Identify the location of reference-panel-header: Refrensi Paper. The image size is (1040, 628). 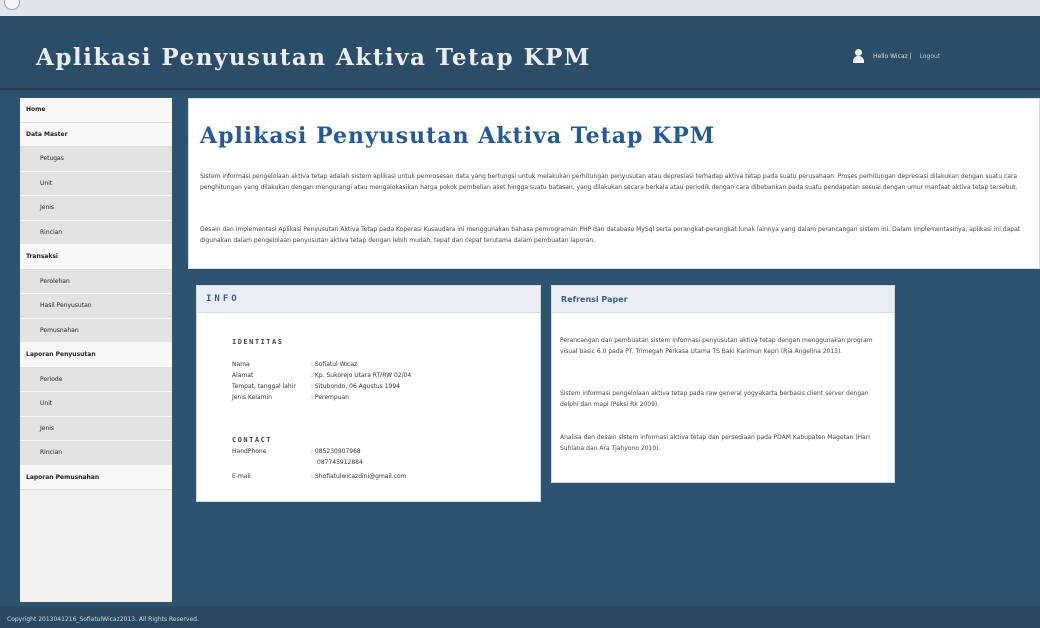
(723, 299).